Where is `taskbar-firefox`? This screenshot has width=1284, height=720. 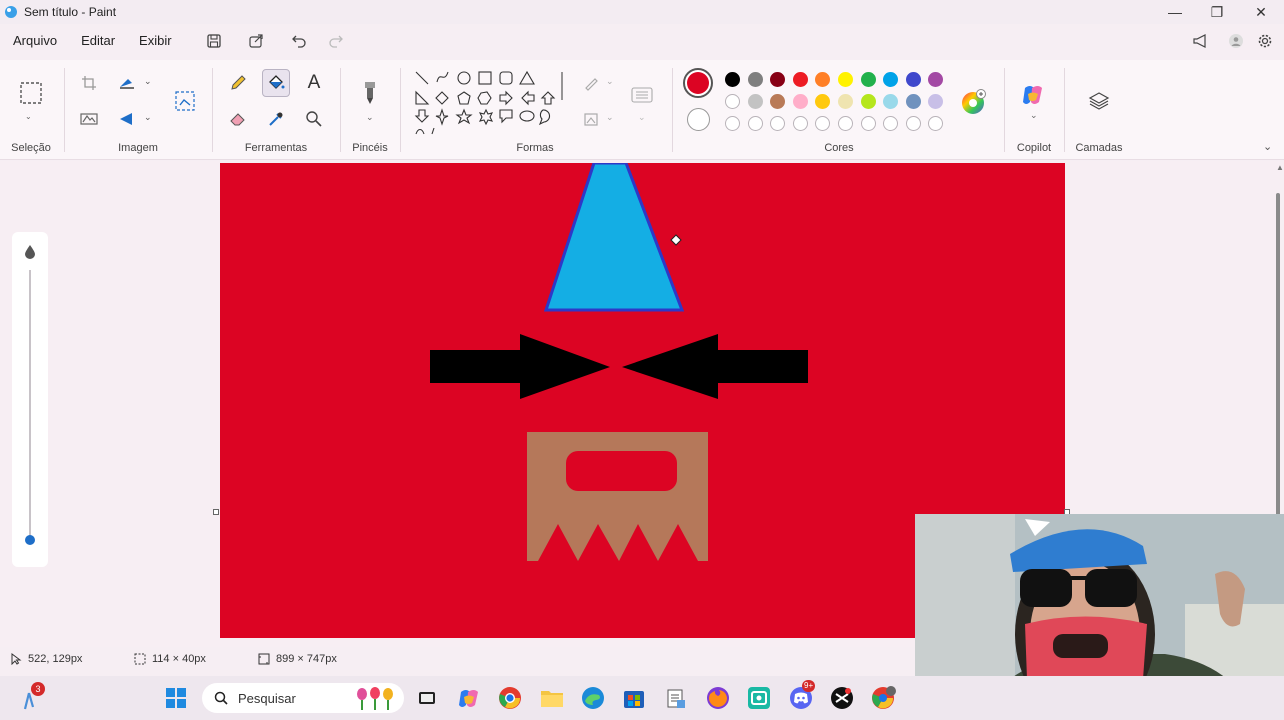
taskbar-firefox is located at coordinates (718, 698).